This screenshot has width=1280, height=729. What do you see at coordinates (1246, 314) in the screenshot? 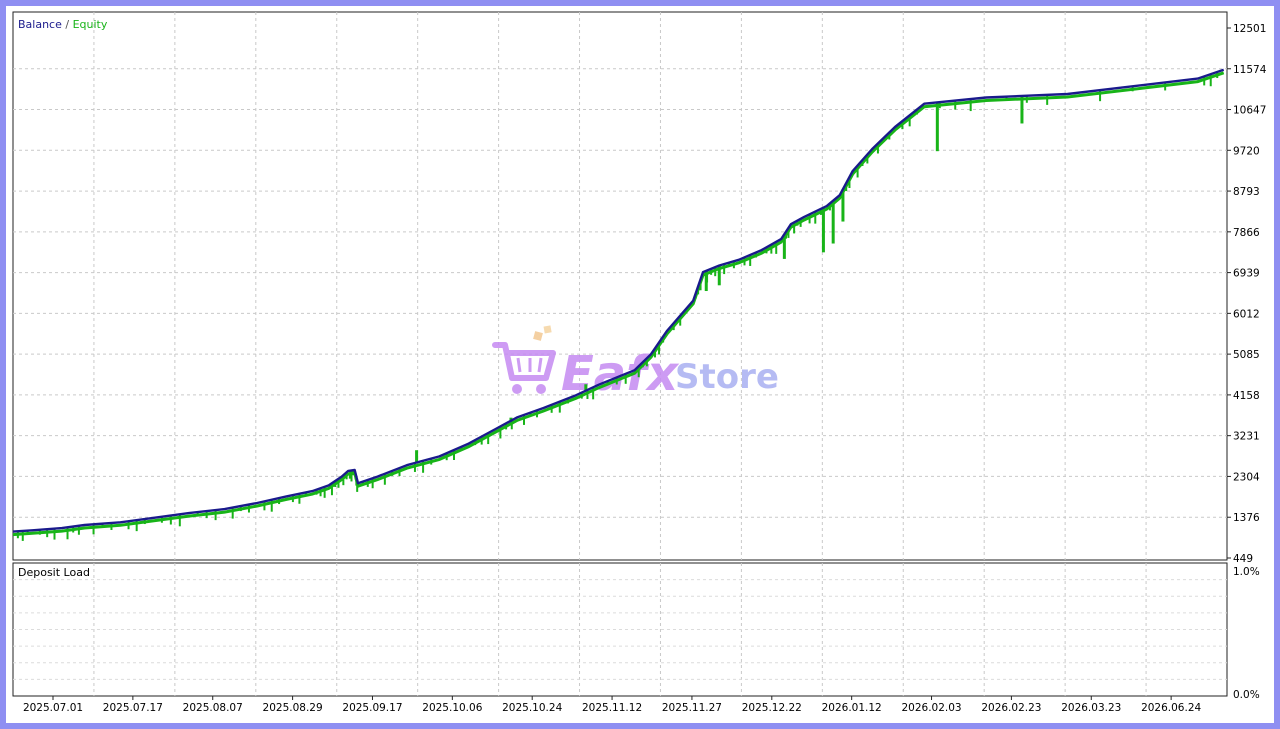
I see `y-tick-label: 6012` at bounding box center [1246, 314].